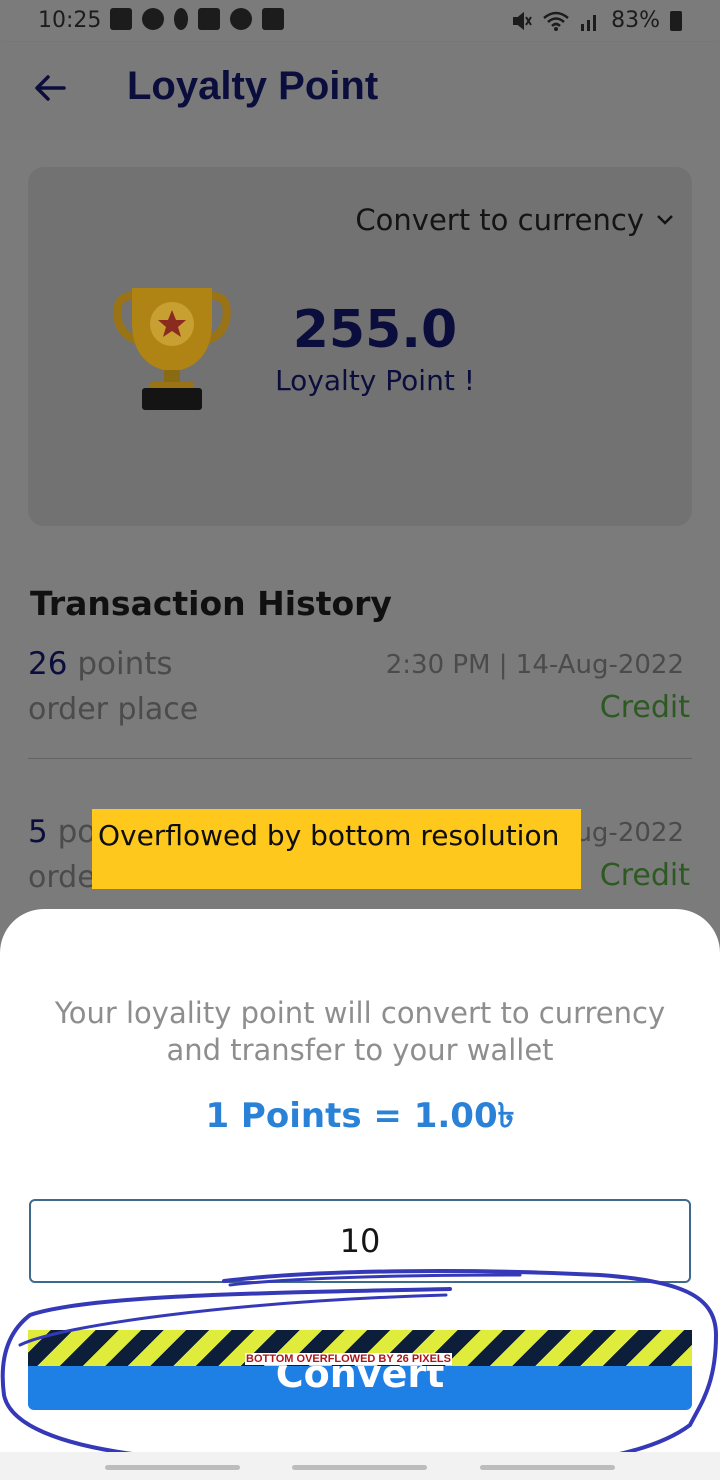  I want to click on transaction-amount: 5, so click(38, 832).